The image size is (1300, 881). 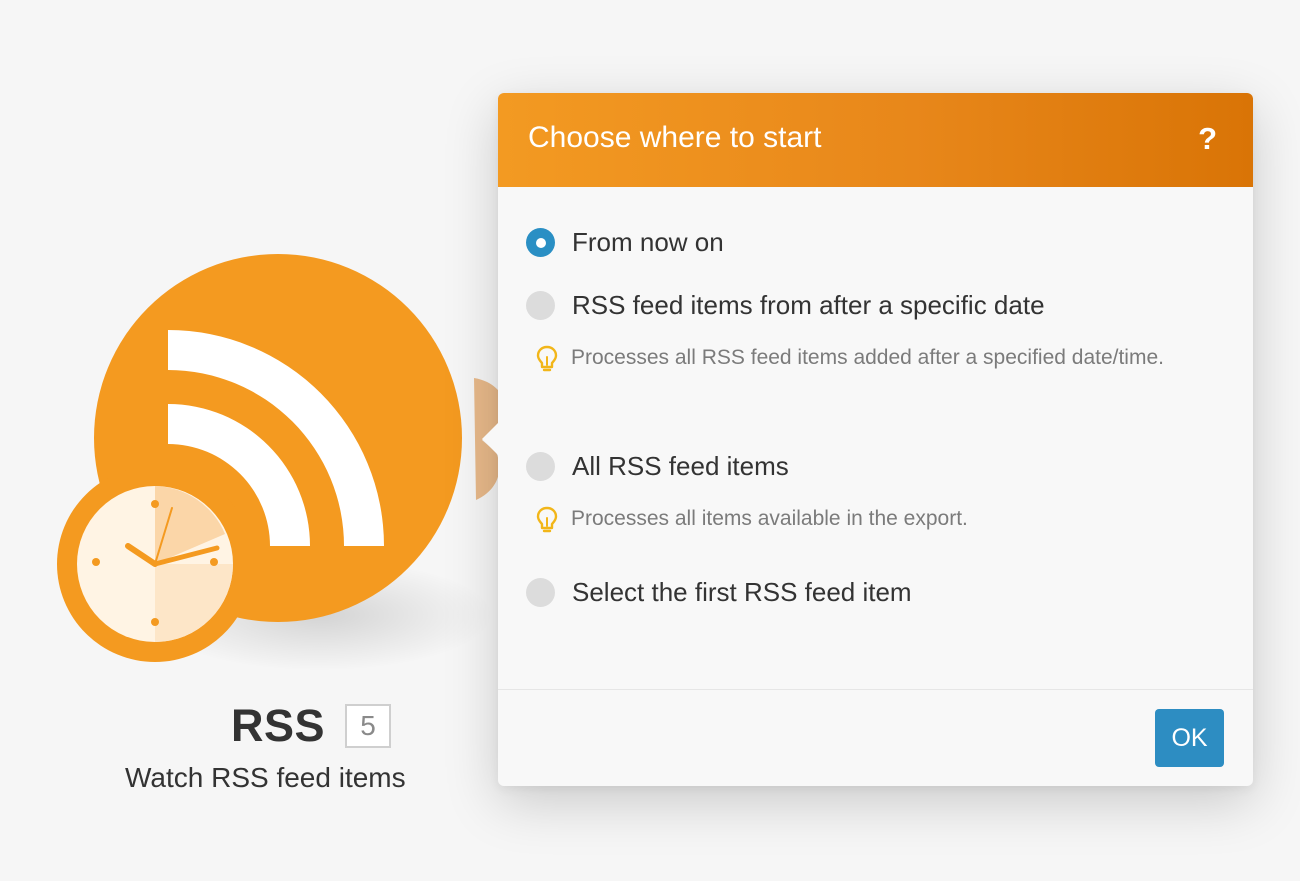 I want to click on module-name: RSS, so click(x=278, y=725).